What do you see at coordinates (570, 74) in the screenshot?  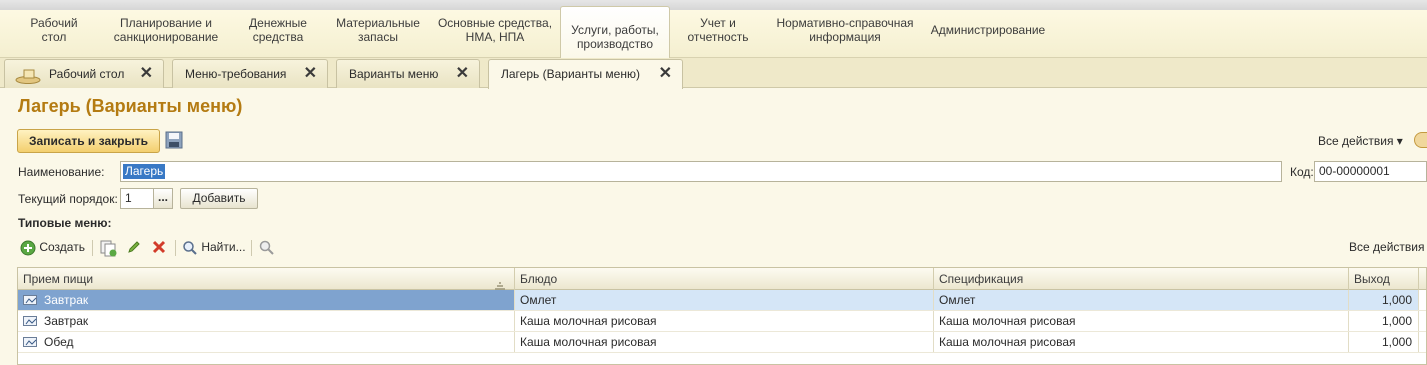 I see `tab-label: Лагерь (Варианты меню)` at bounding box center [570, 74].